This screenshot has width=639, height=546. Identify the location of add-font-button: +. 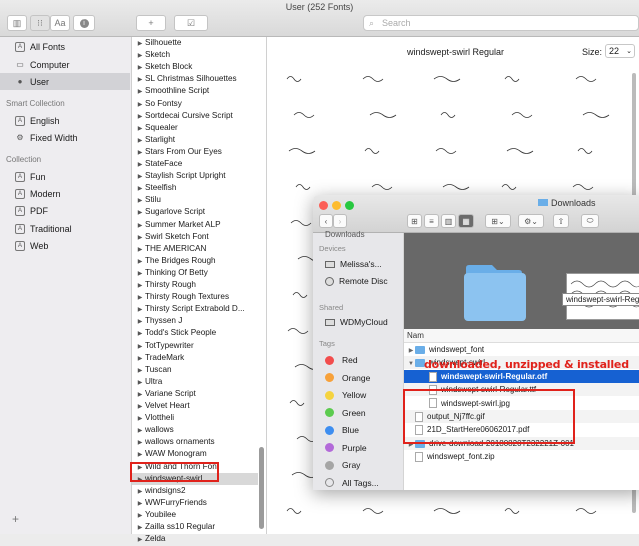
(151, 23).